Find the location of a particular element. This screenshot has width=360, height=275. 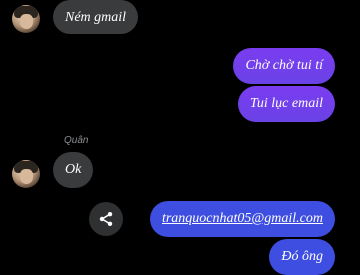

sender-name: Quân is located at coordinates (76, 140).